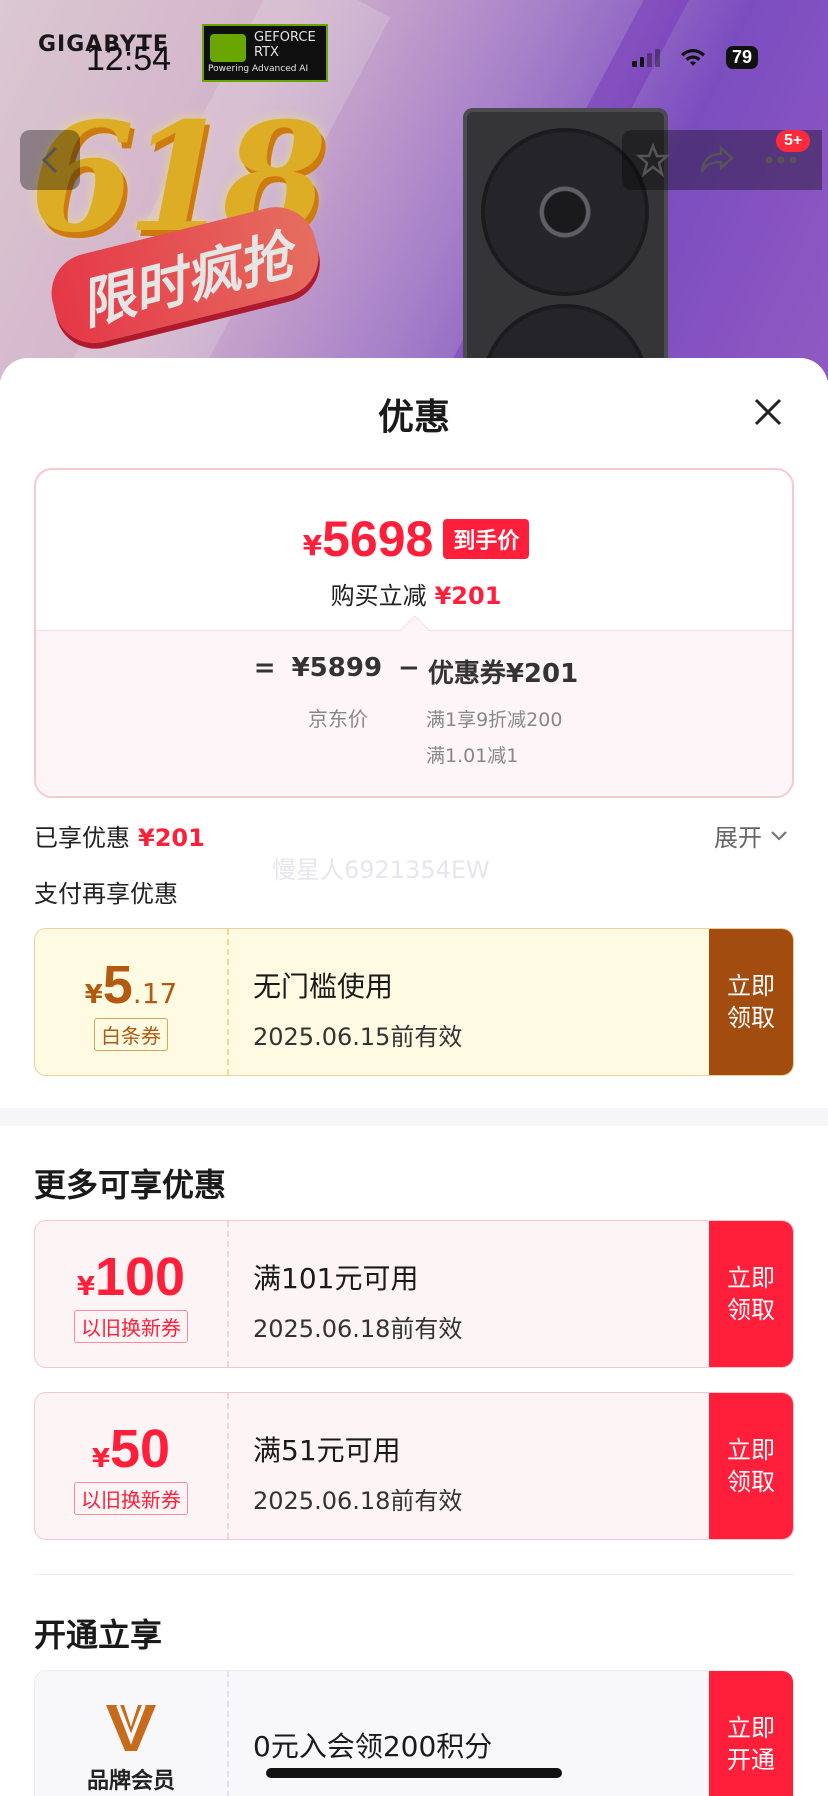  I want to click on section-gap, so click(414, 1117).